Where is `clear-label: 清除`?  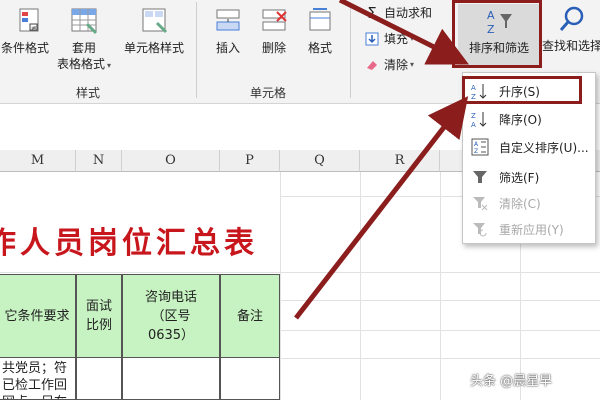
clear-label: 清除 is located at coordinates (396, 65).